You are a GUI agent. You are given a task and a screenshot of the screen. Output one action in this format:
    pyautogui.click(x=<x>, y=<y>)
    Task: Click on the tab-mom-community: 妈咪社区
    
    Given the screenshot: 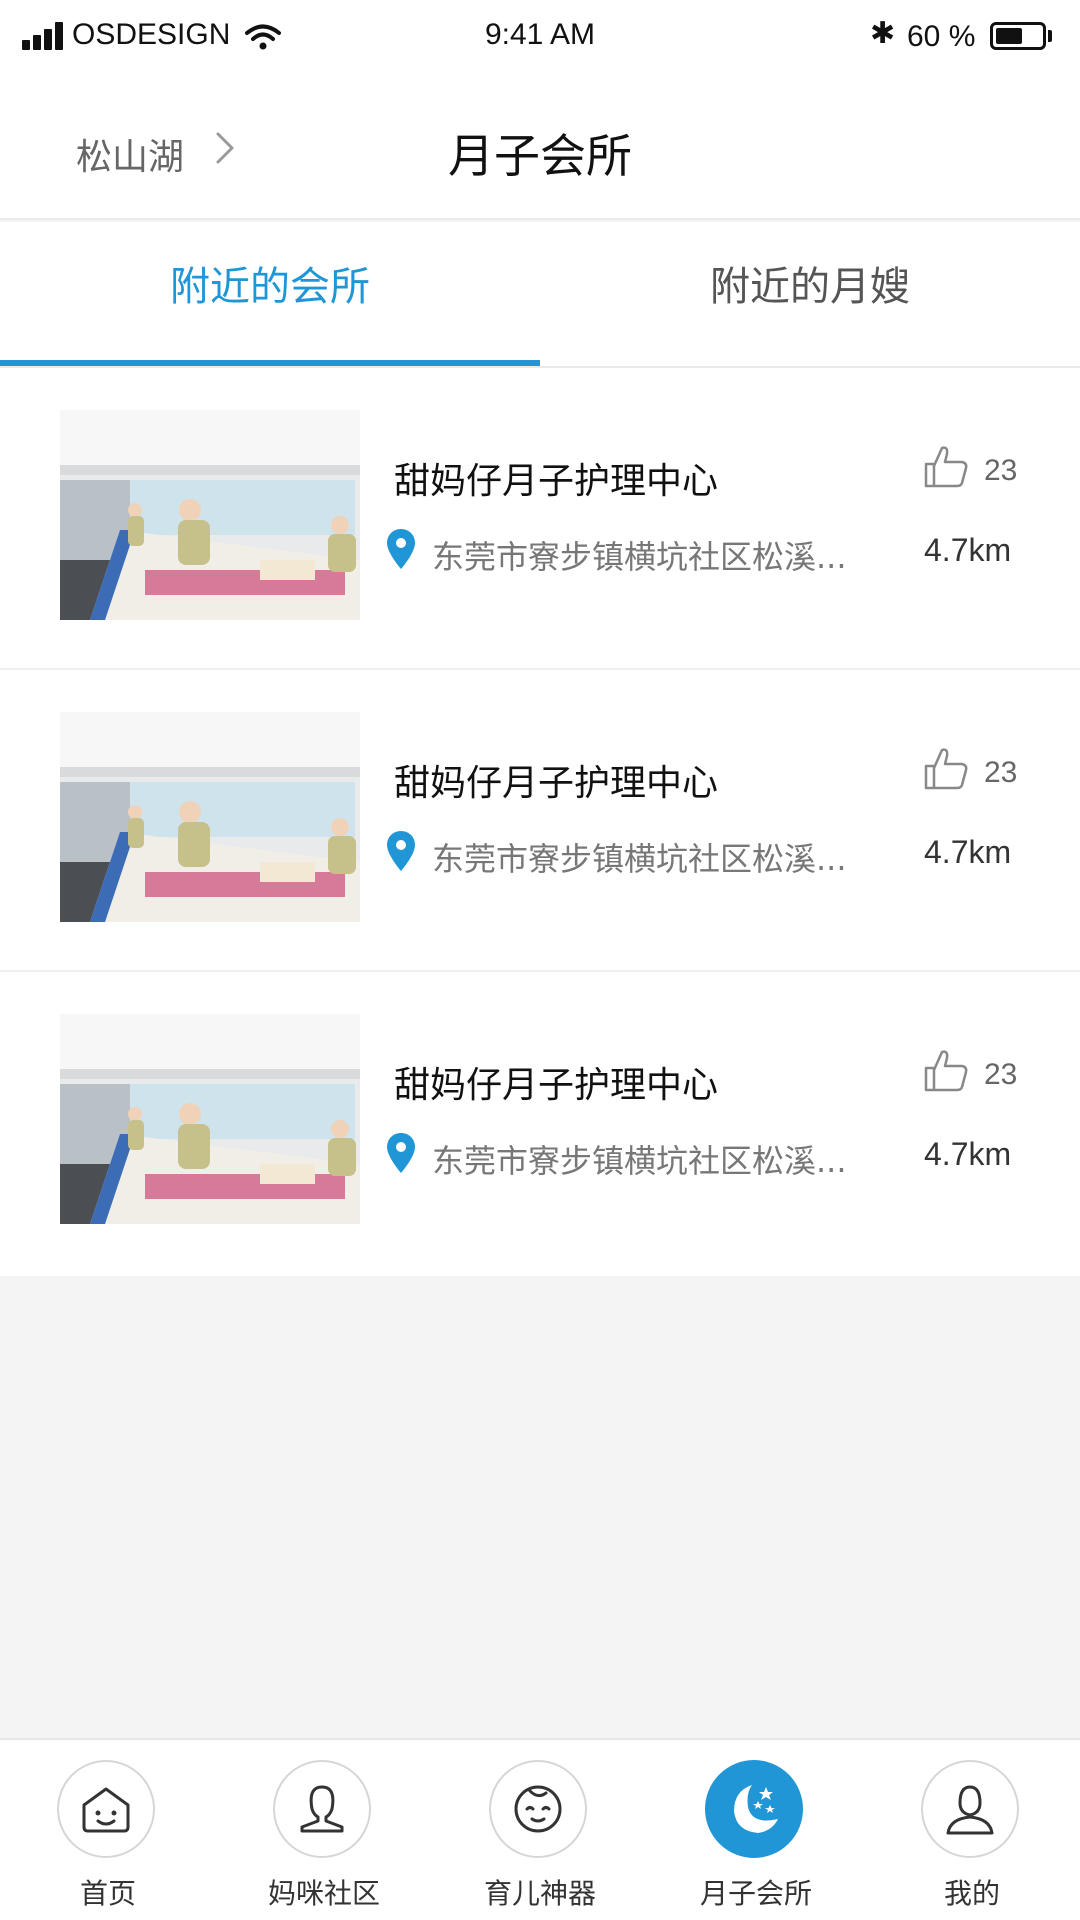 What is the action you would take?
    pyautogui.click(x=324, y=1830)
    